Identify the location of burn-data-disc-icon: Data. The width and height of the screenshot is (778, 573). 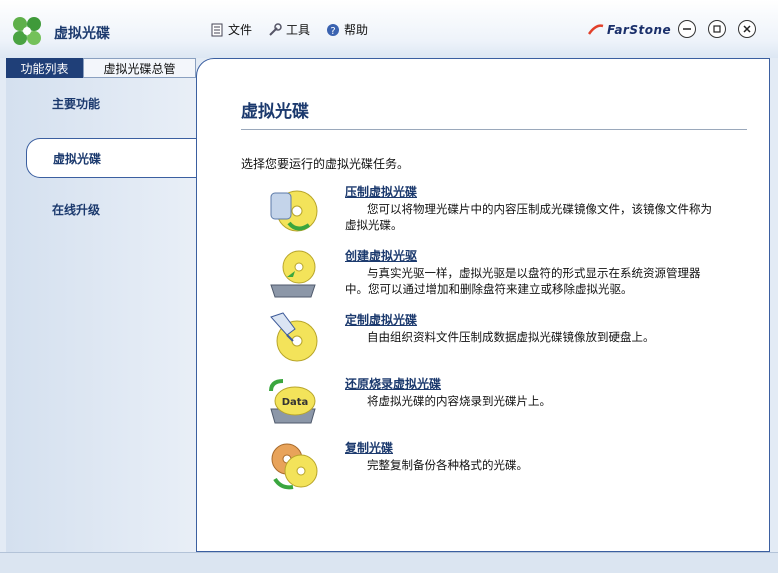
(294, 402).